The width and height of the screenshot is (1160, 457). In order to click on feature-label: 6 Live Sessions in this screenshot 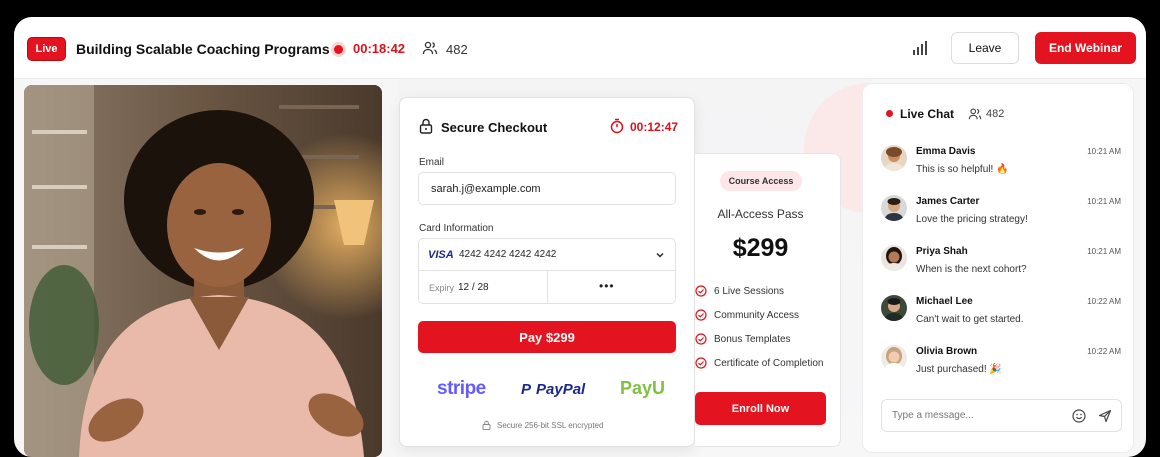, I will do `click(749, 291)`.